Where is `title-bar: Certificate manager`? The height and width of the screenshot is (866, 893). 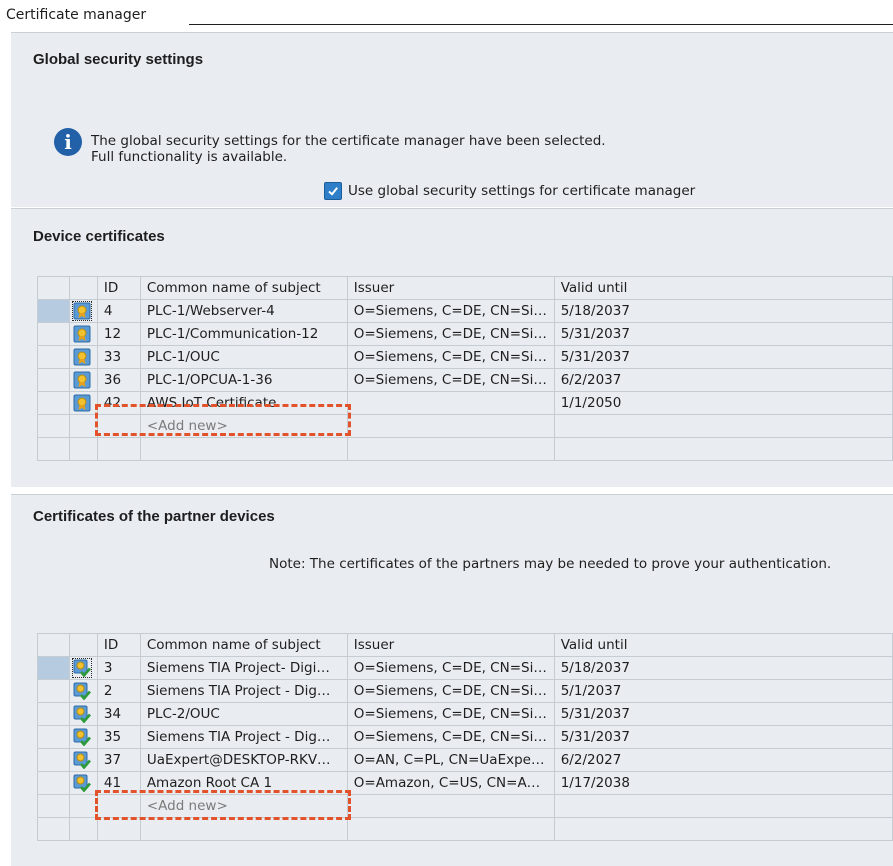
title-bar: Certificate manager is located at coordinates (446, 16).